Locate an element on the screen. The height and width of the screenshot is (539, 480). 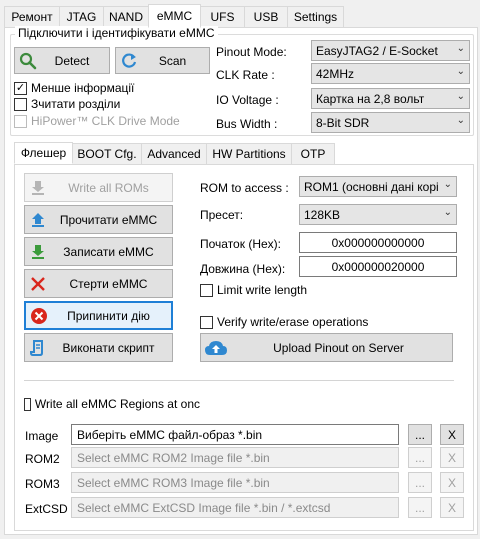
tab-ufs: UFS is located at coordinates (222, 17).